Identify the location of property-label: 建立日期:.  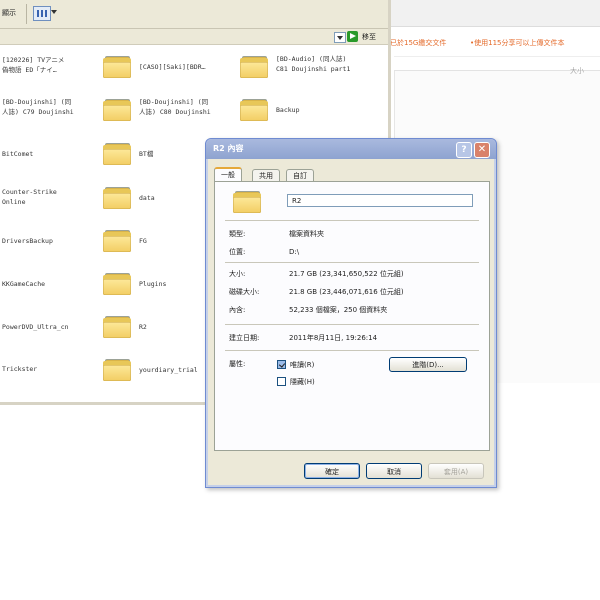
(244, 338).